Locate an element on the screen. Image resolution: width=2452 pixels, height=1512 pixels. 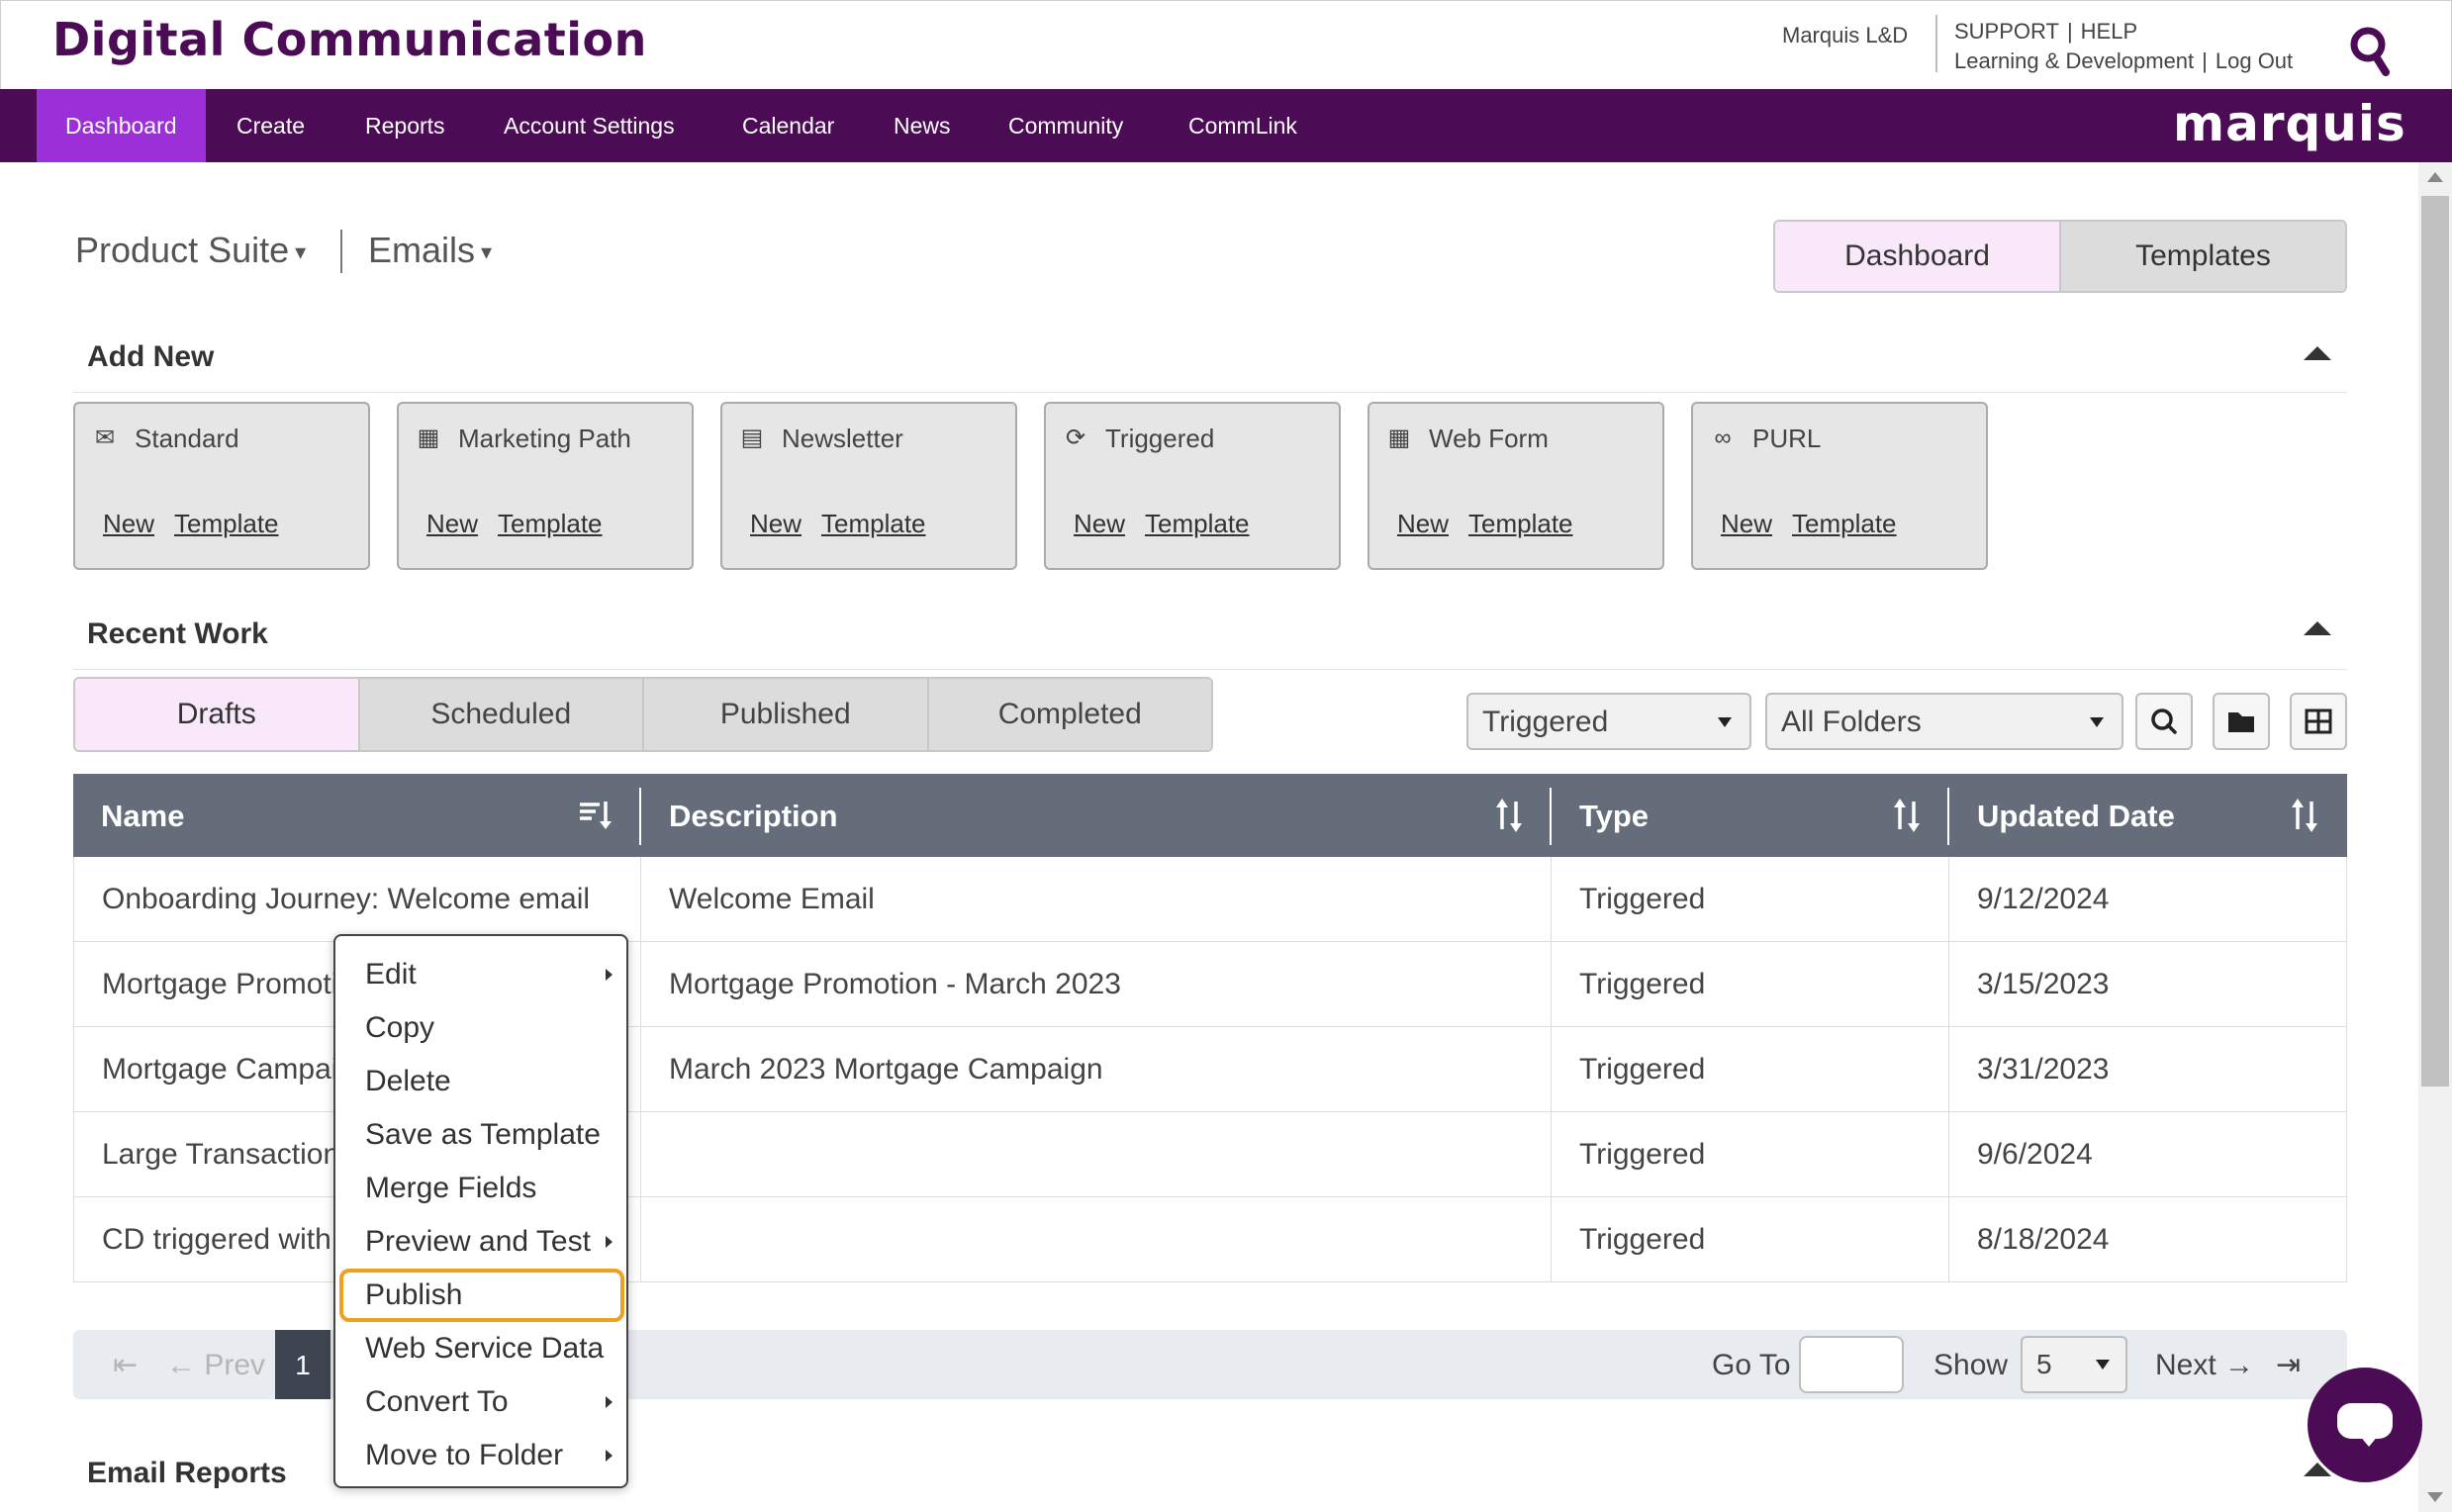
prev-page-button: ← Prev is located at coordinates (215, 1365).